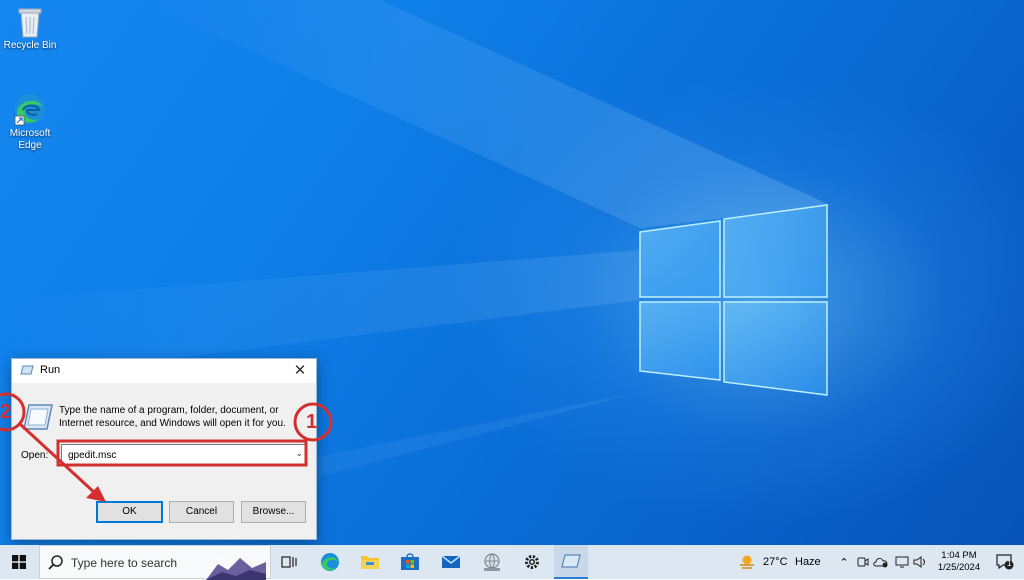  I want to click on taskbar-file-explorer, so click(370, 562).